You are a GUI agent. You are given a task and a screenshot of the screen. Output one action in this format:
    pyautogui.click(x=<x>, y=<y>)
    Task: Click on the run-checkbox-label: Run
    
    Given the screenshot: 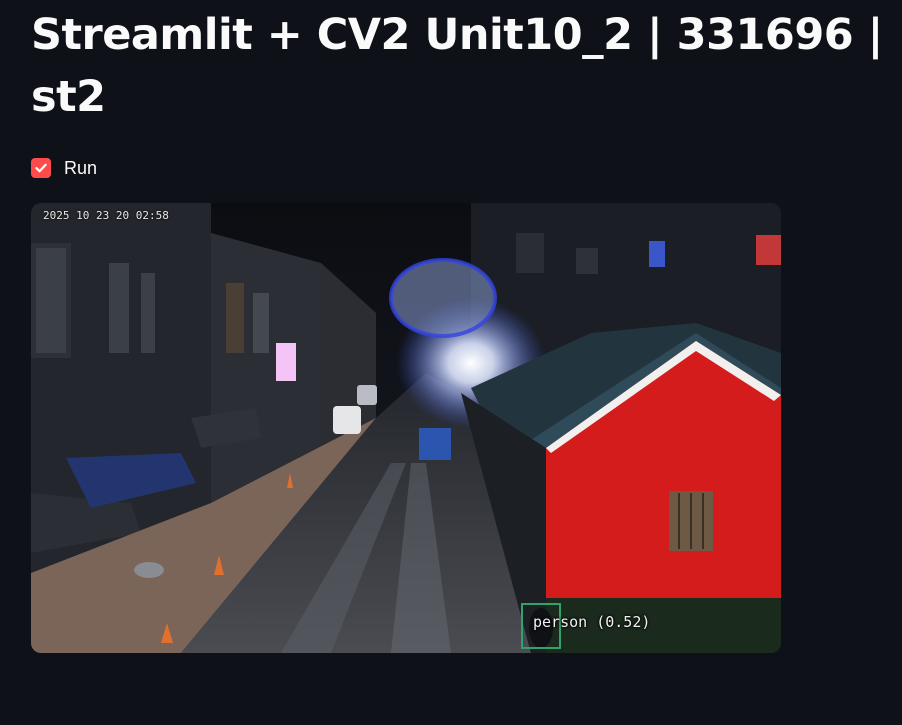 What is the action you would take?
    pyautogui.click(x=81, y=167)
    